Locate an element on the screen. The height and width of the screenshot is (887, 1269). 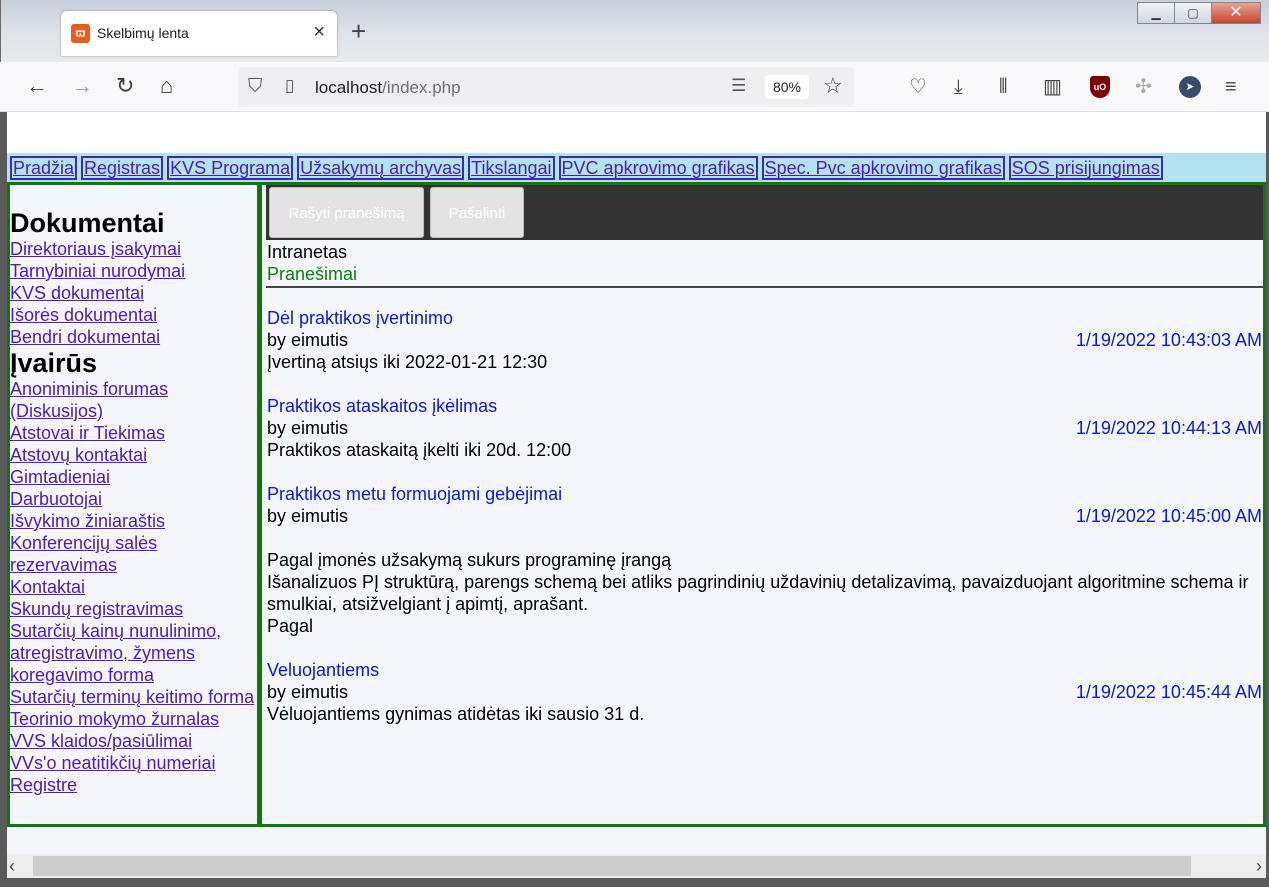
sidebar-link-kvs-dokumentai: KVS dokumentai is located at coordinates (133, 293).